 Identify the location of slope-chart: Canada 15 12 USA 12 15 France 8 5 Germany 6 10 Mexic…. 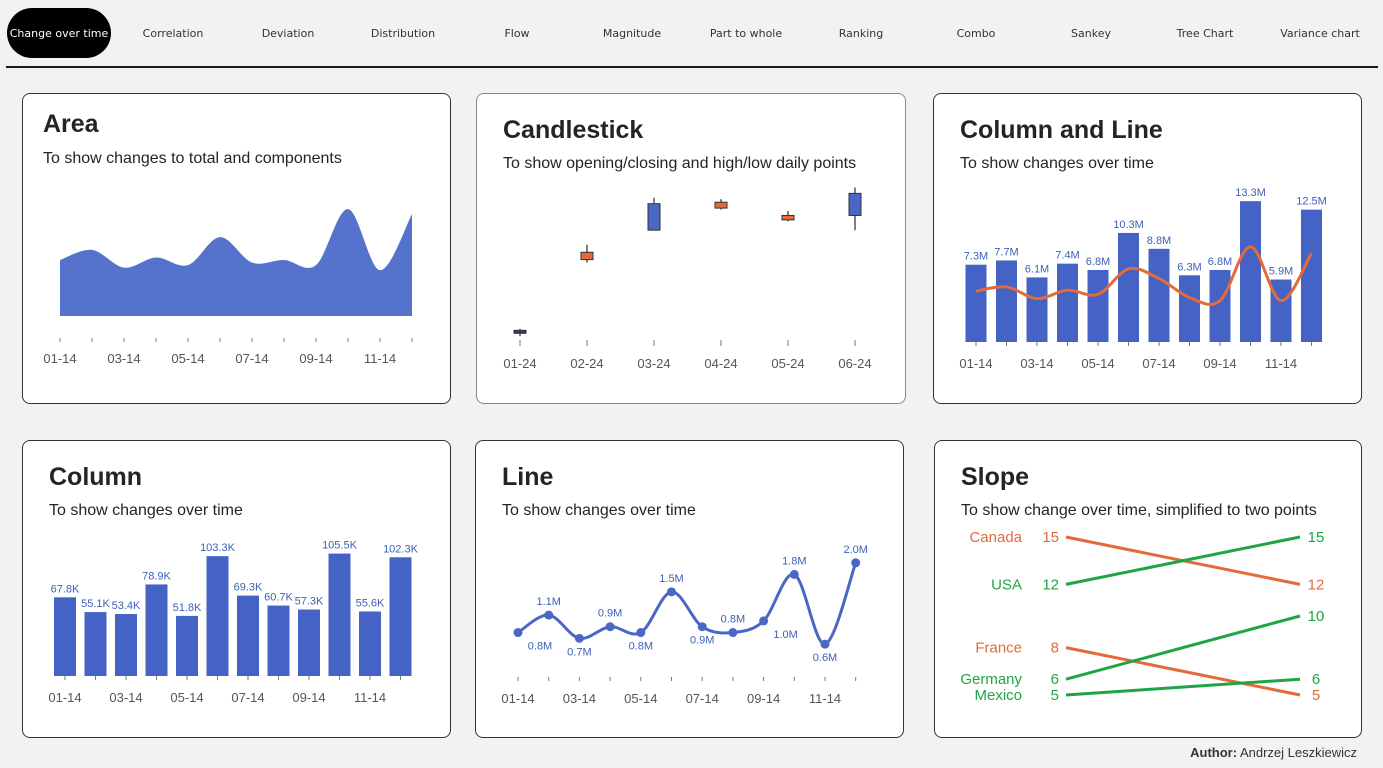
(1142, 616).